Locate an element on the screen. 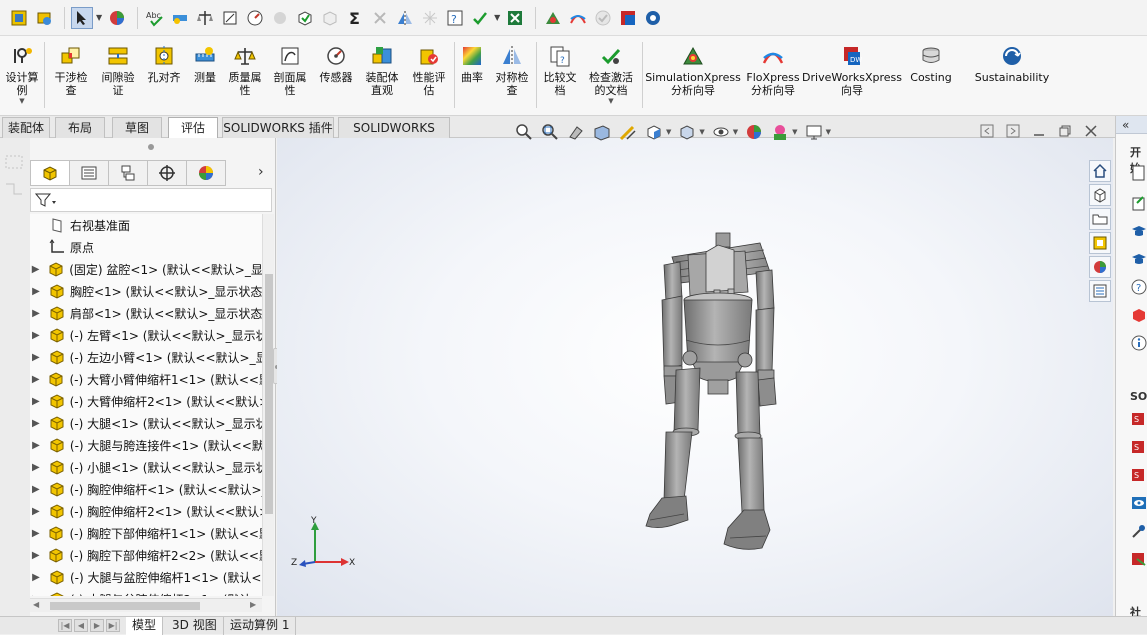 The height and width of the screenshot is (635, 1147). check-options-icon is located at coordinates (480, 18).